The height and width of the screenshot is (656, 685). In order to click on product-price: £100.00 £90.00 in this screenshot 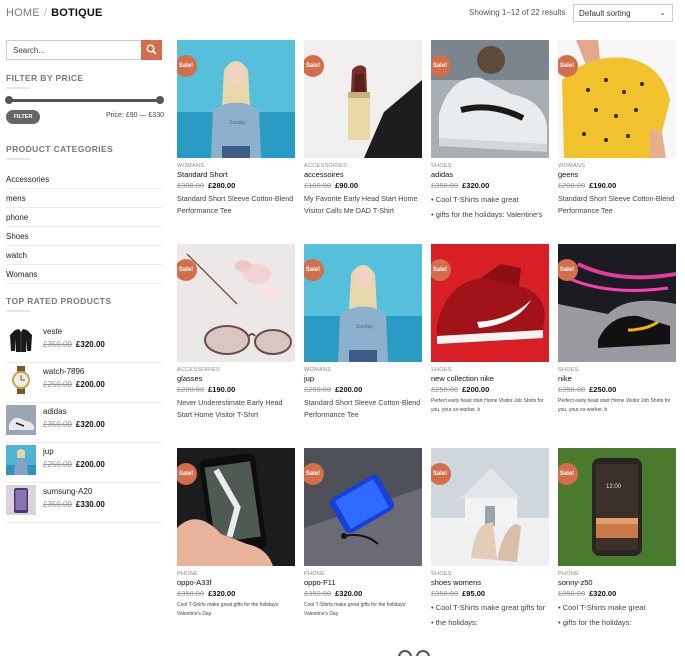, I will do `click(331, 185)`.